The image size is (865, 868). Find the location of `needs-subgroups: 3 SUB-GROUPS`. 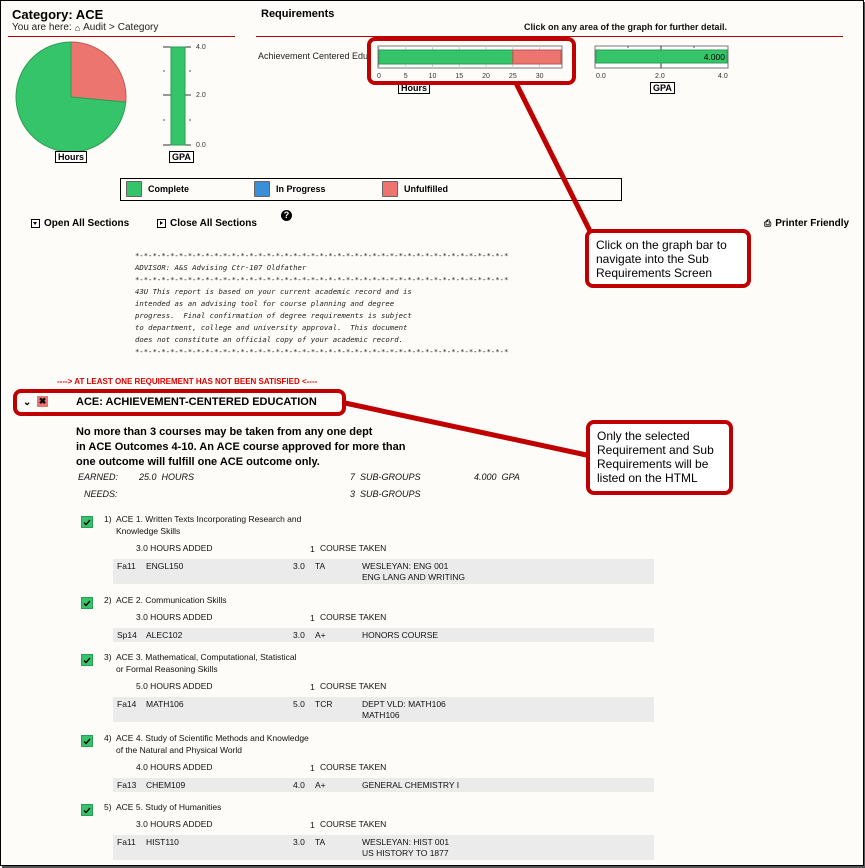

needs-subgroups: 3 SUB-GROUPS is located at coordinates (385, 494).